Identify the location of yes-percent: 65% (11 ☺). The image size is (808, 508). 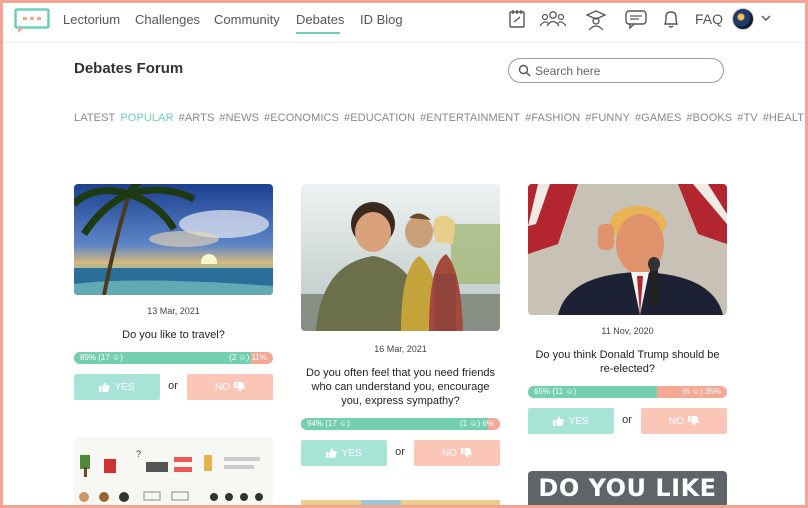
(555, 391).